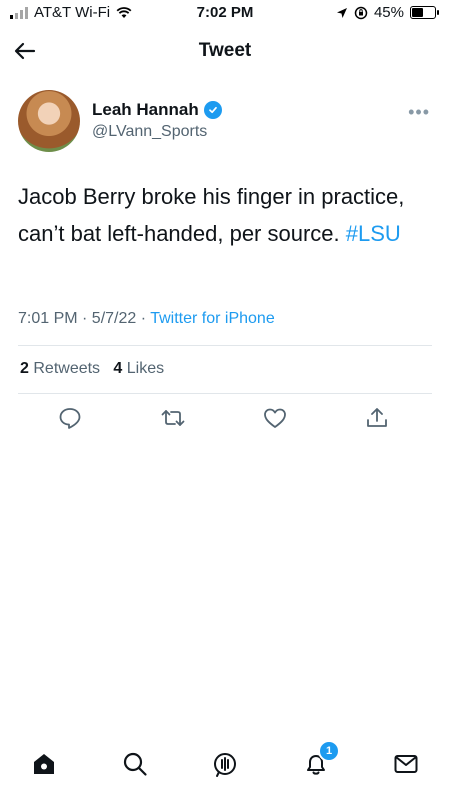 This screenshot has width=450, height=800. Describe the element at coordinates (145, 368) in the screenshot. I see `likes-label: Likes` at that location.